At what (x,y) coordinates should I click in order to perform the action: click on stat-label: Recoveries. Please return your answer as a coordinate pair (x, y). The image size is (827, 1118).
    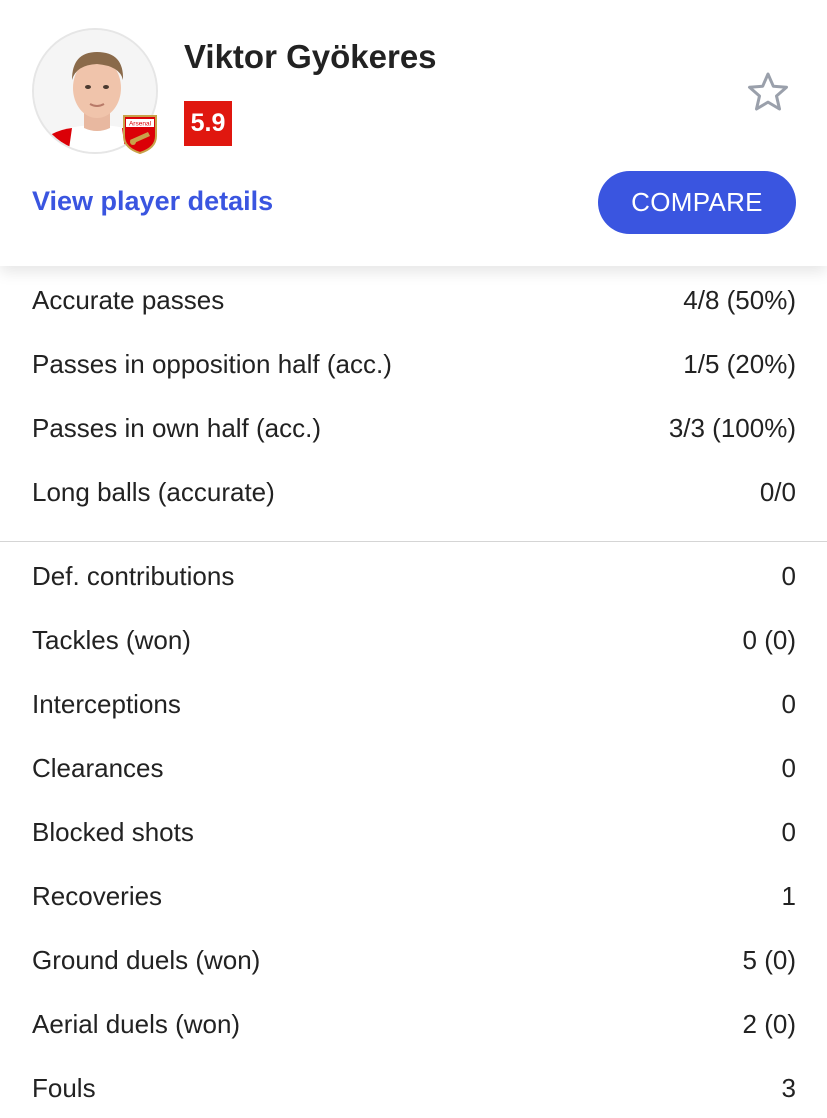
    Looking at the image, I should click on (97, 896).